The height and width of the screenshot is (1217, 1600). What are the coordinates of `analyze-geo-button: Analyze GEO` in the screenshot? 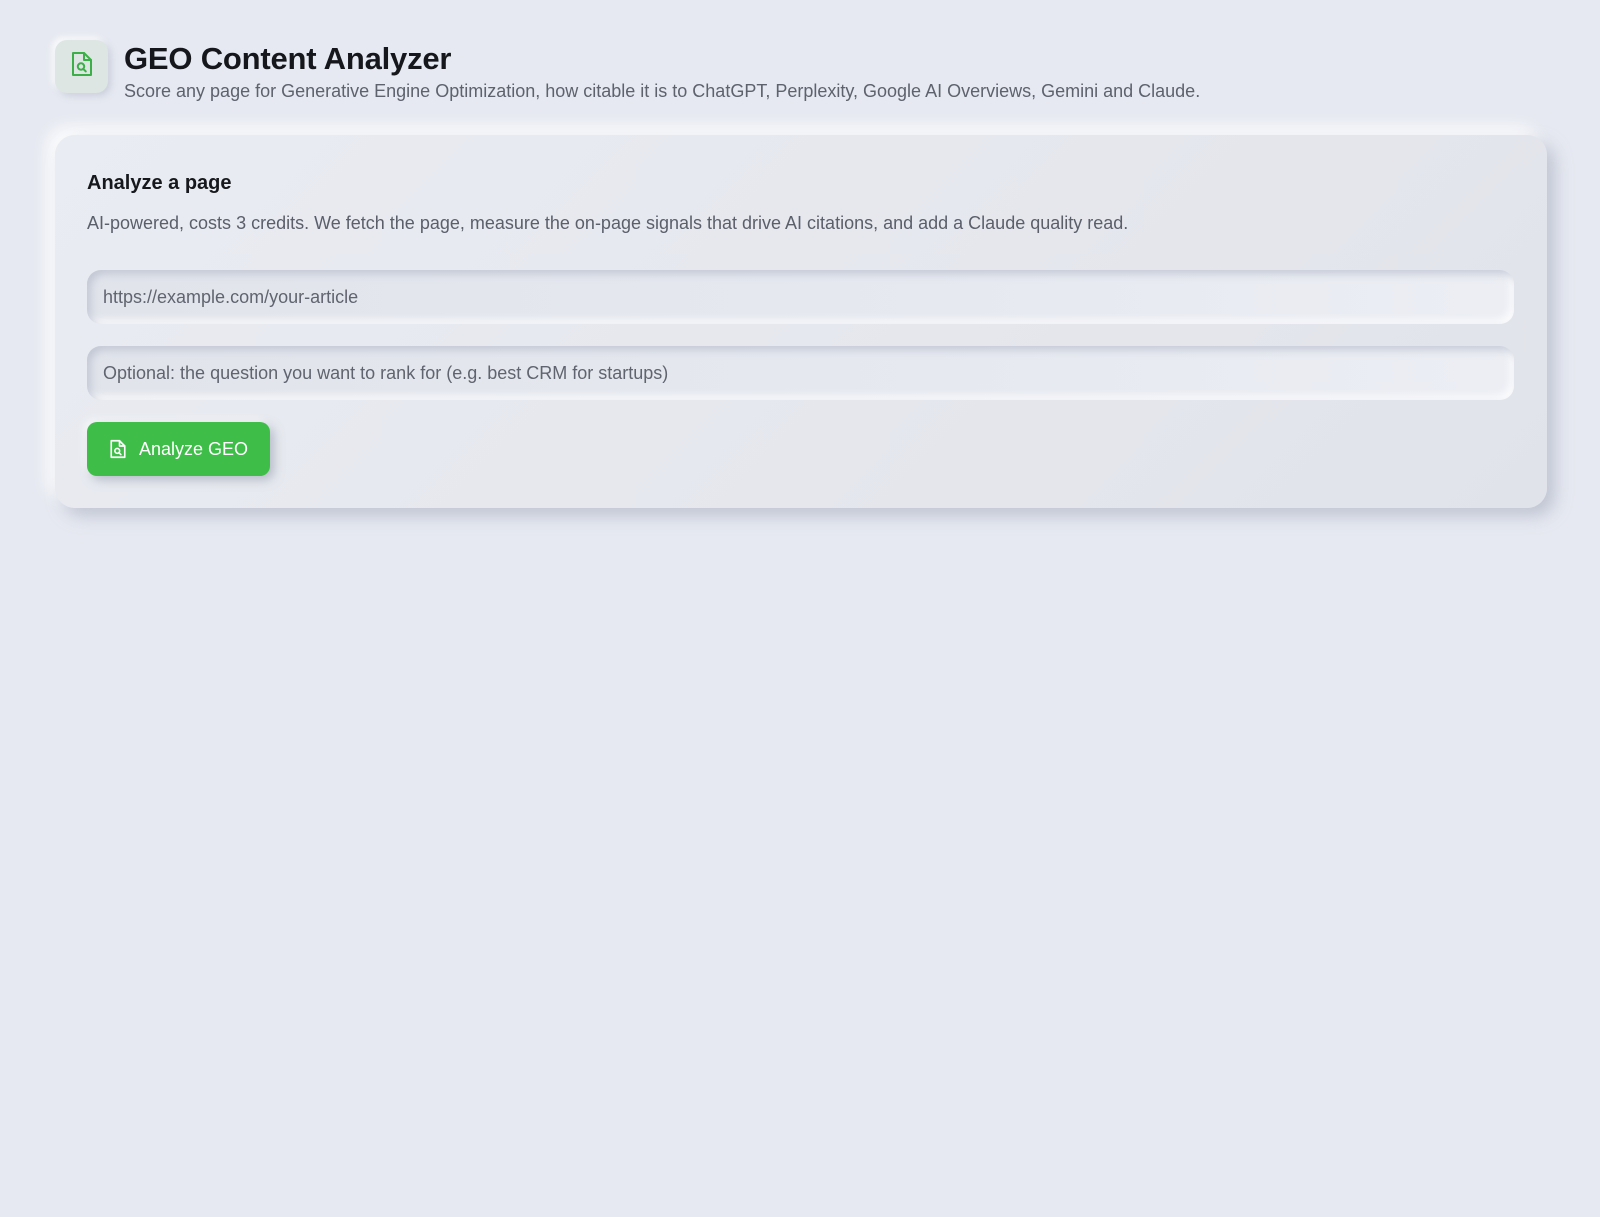 It's located at (179, 449).